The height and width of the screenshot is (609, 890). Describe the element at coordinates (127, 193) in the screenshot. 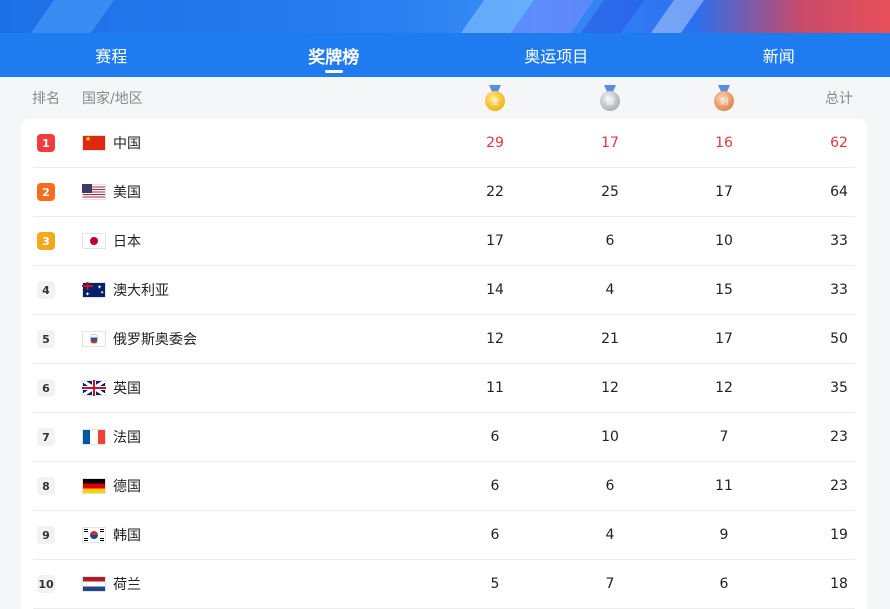

I see `country-name: 美国` at that location.